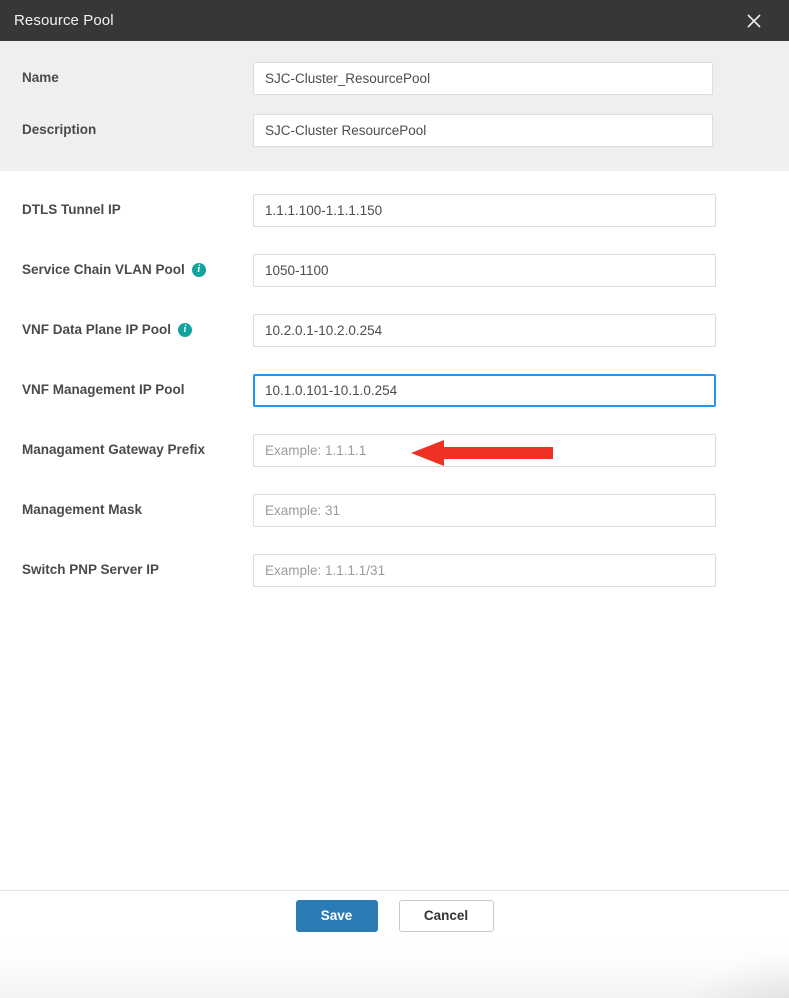  I want to click on label-description: Description, so click(126, 130).